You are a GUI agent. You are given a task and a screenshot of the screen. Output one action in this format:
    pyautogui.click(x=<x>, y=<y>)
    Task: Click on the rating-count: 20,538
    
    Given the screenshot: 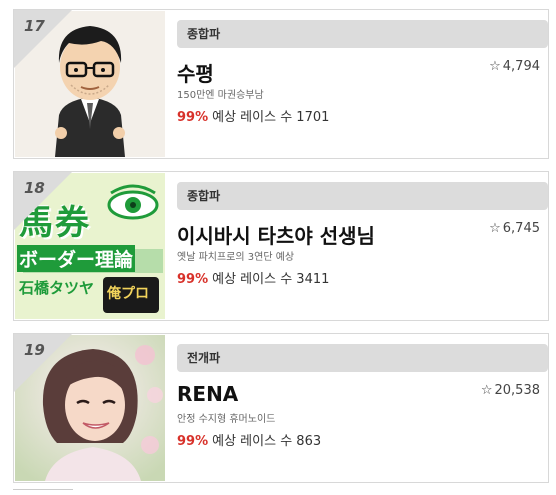 What is the action you would take?
    pyautogui.click(x=517, y=390)
    